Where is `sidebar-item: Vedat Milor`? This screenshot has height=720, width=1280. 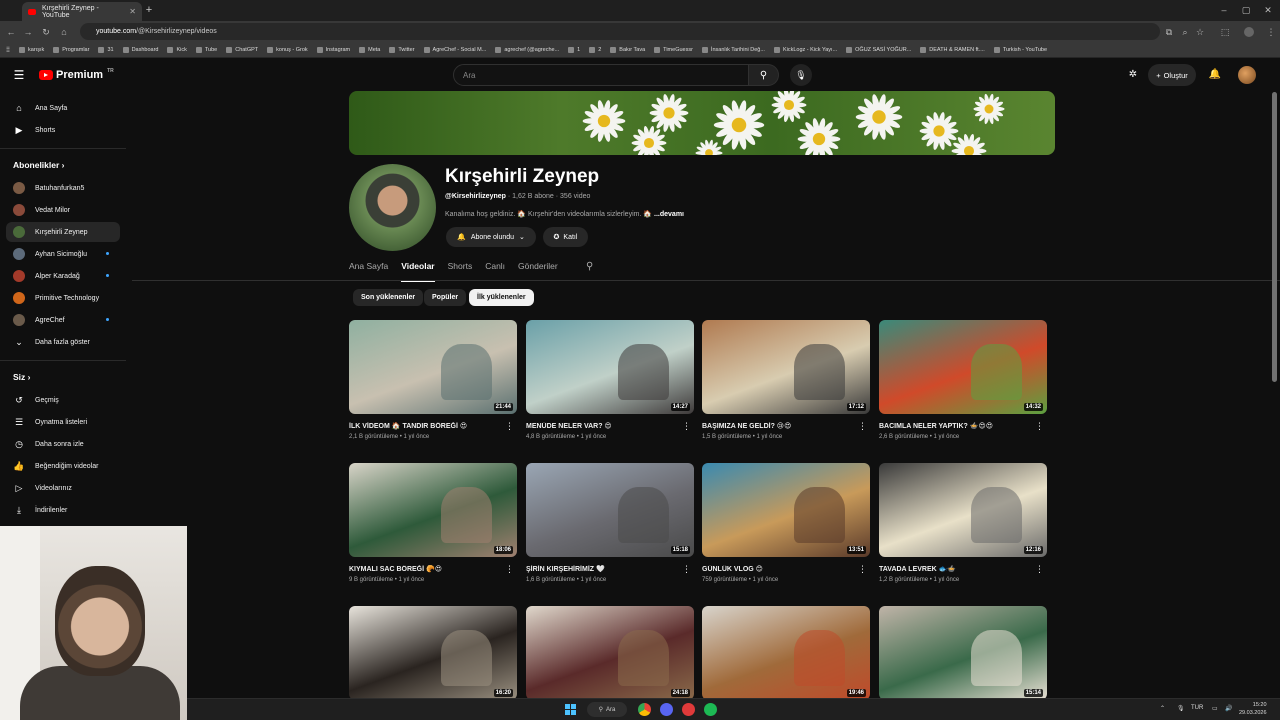 sidebar-item: Vedat Milor is located at coordinates (63, 210).